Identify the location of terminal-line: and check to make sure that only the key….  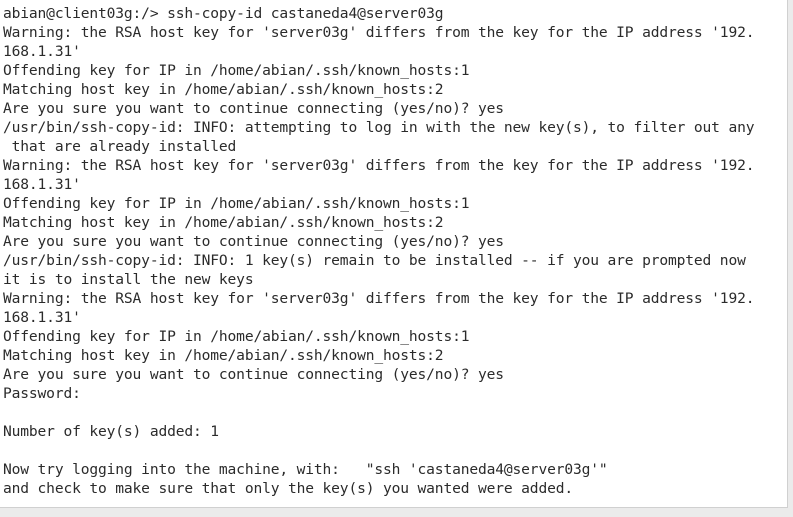
(288, 488).